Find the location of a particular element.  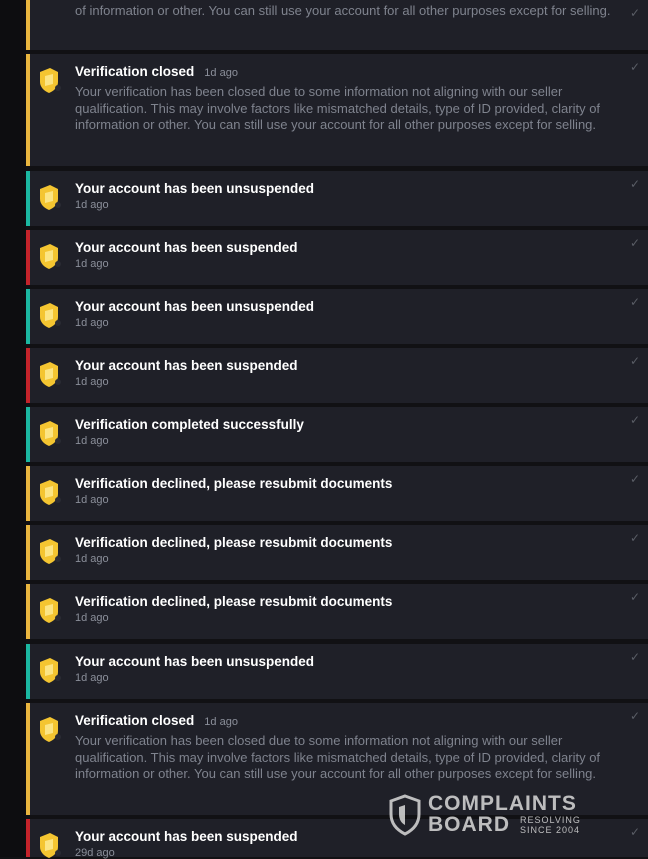

shield-logo-icon is located at coordinates (405, 815).